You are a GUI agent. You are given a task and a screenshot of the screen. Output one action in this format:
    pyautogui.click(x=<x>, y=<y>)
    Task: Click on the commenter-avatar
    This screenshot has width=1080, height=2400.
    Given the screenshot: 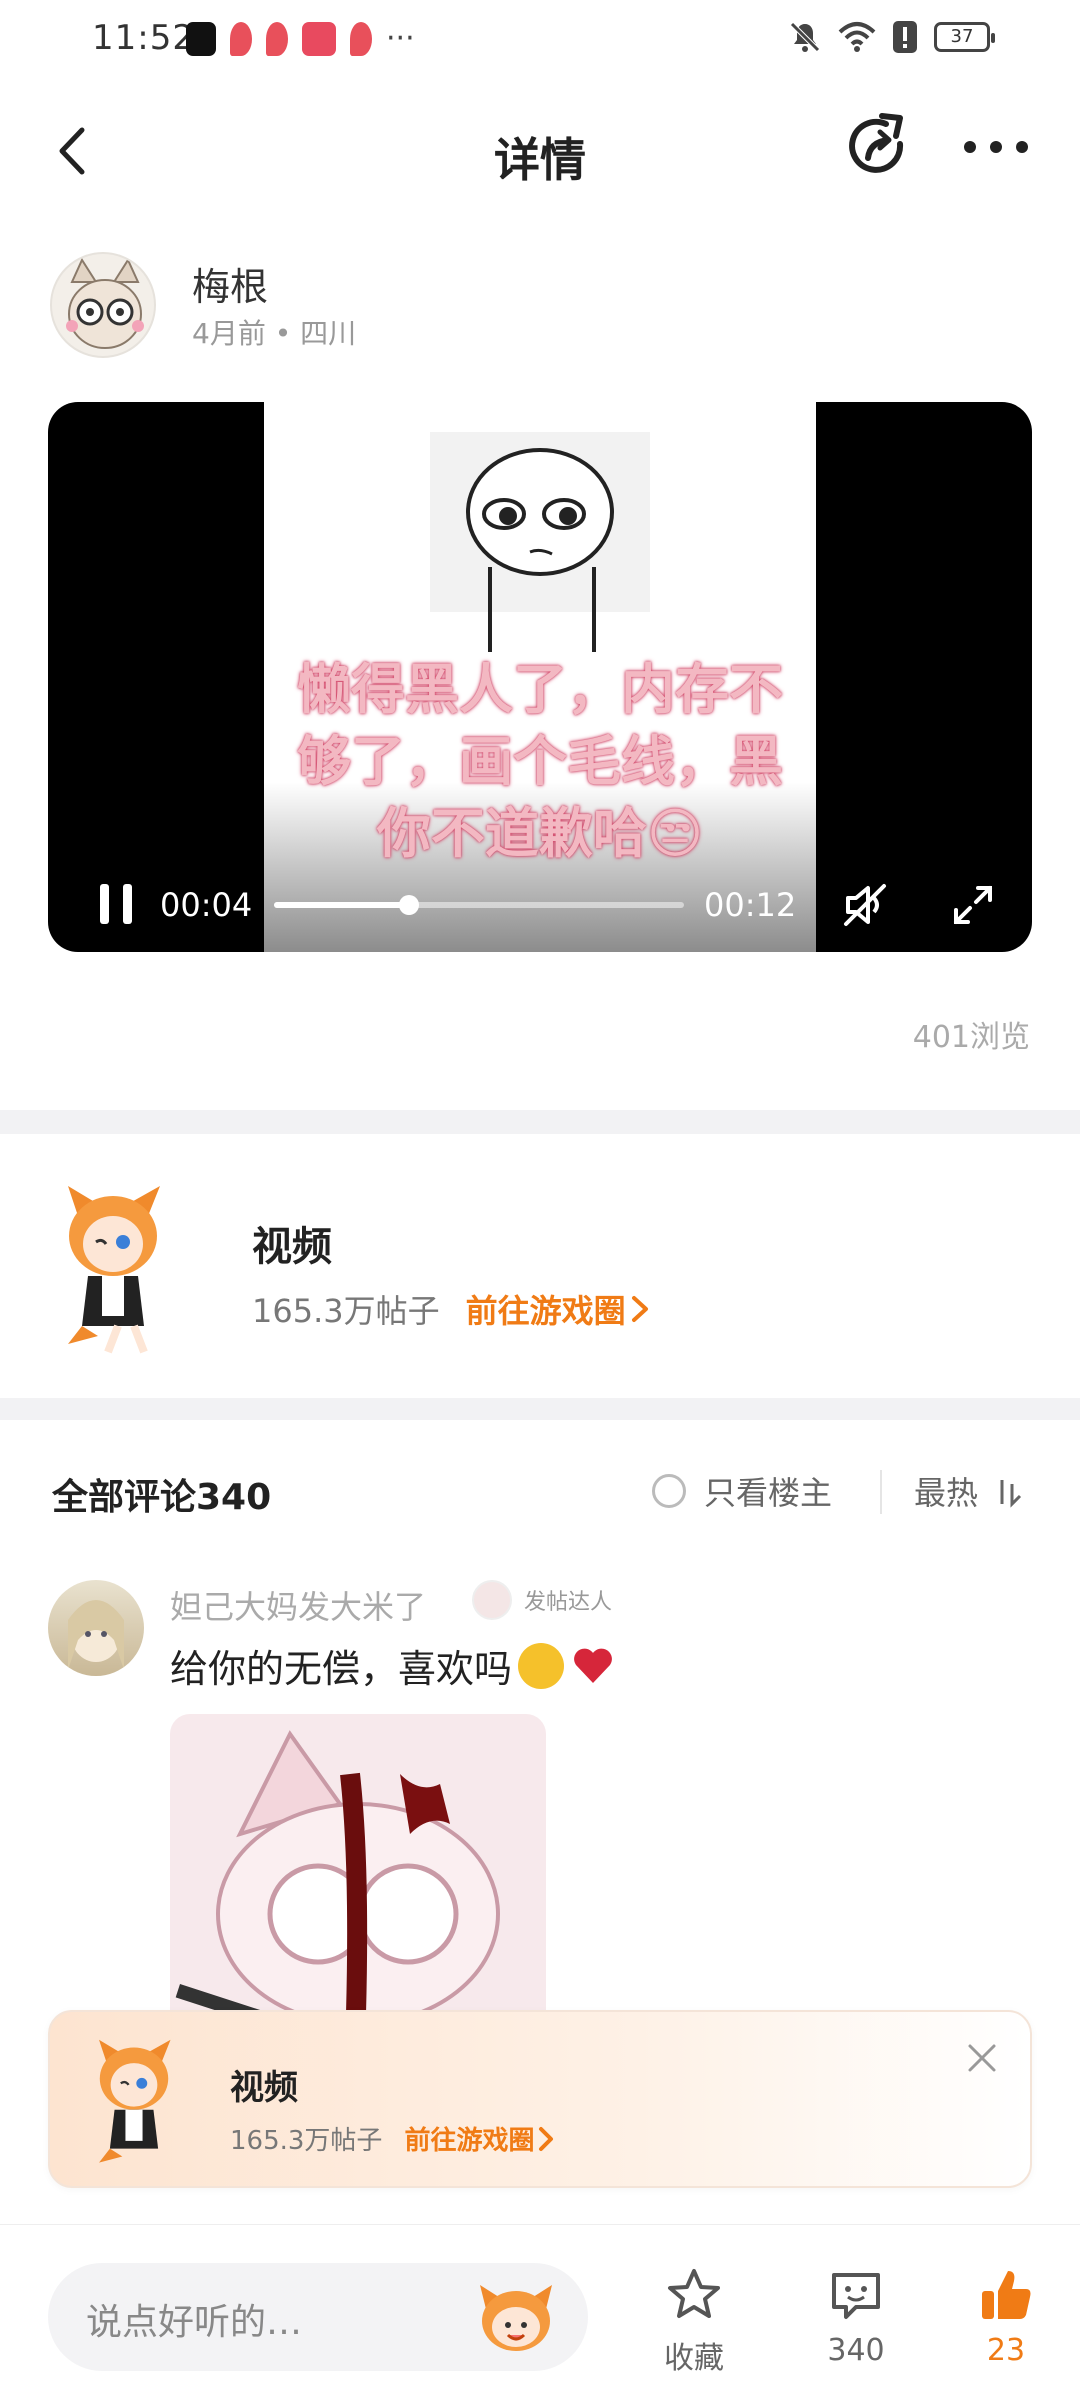 What is the action you would take?
    pyautogui.click(x=96, y=1628)
    